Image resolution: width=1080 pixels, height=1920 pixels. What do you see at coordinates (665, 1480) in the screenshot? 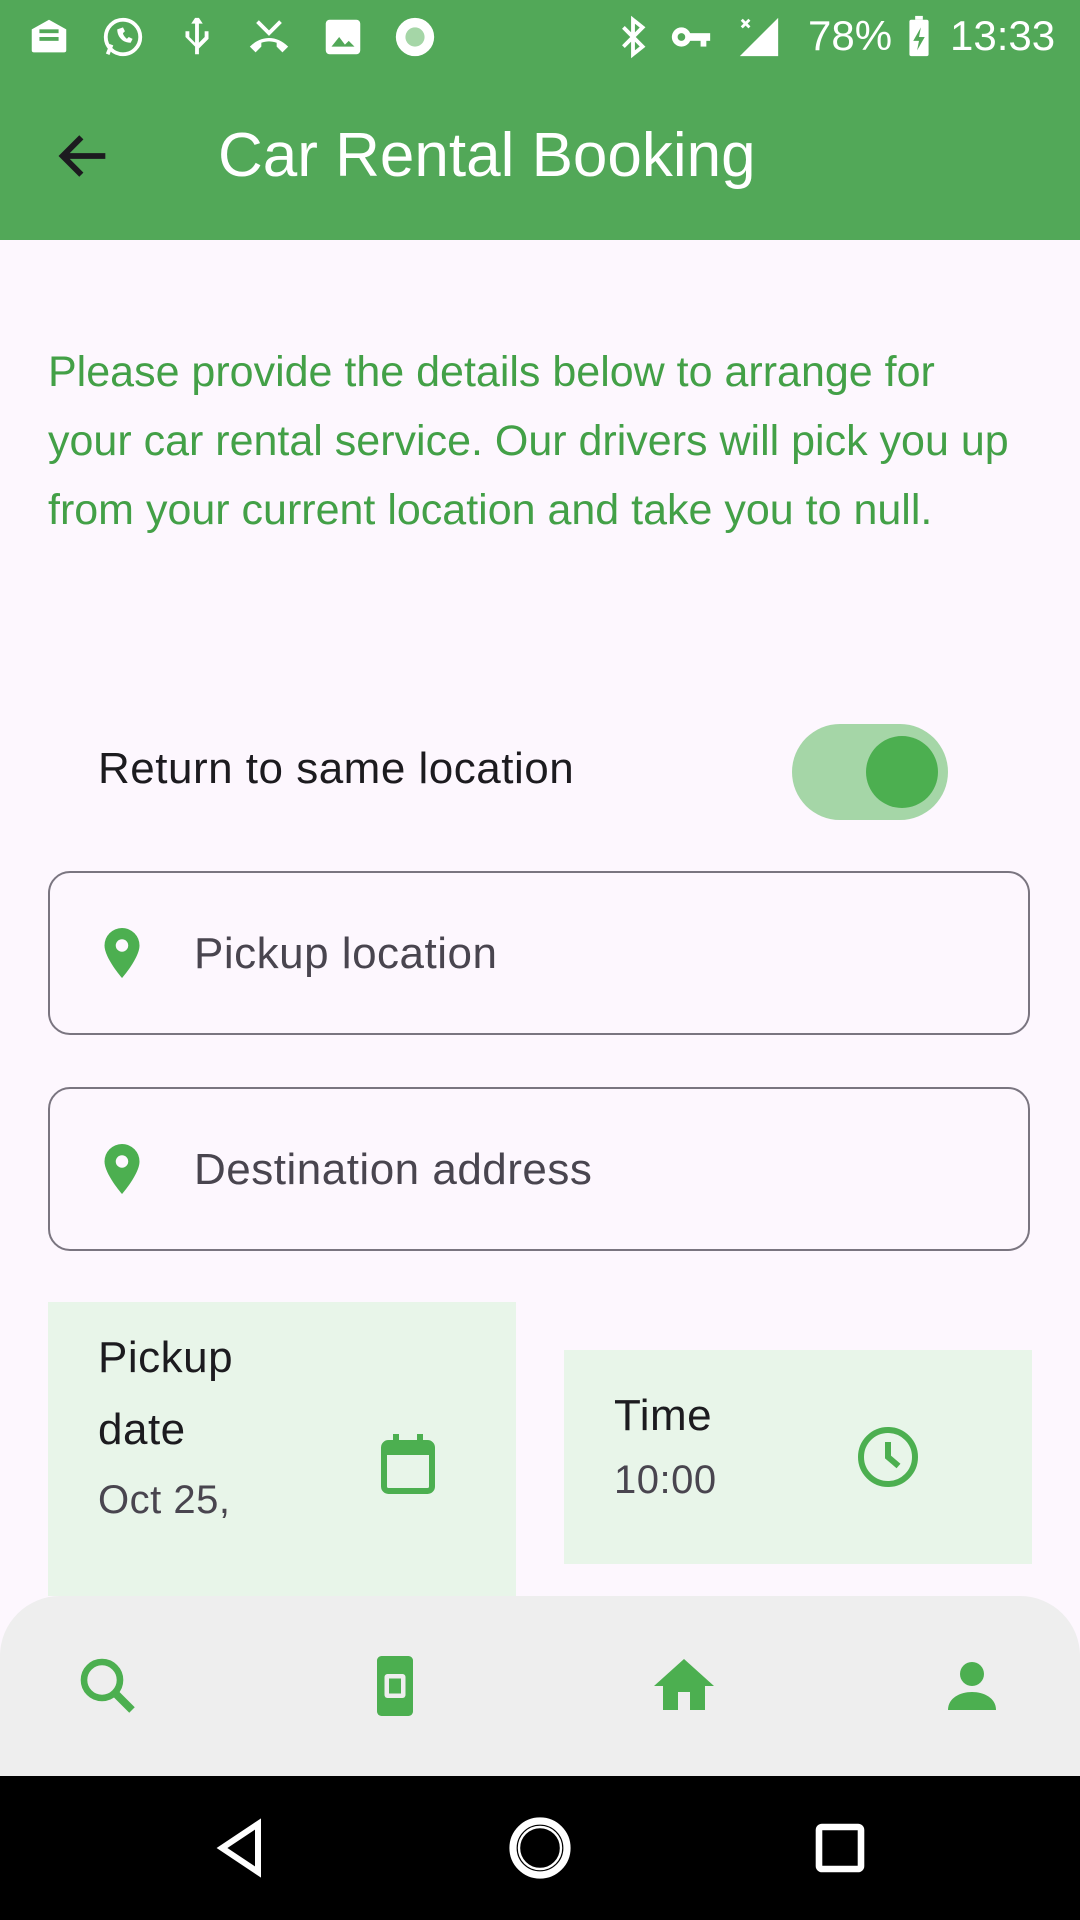
I see `time-value: 10:00` at bounding box center [665, 1480].